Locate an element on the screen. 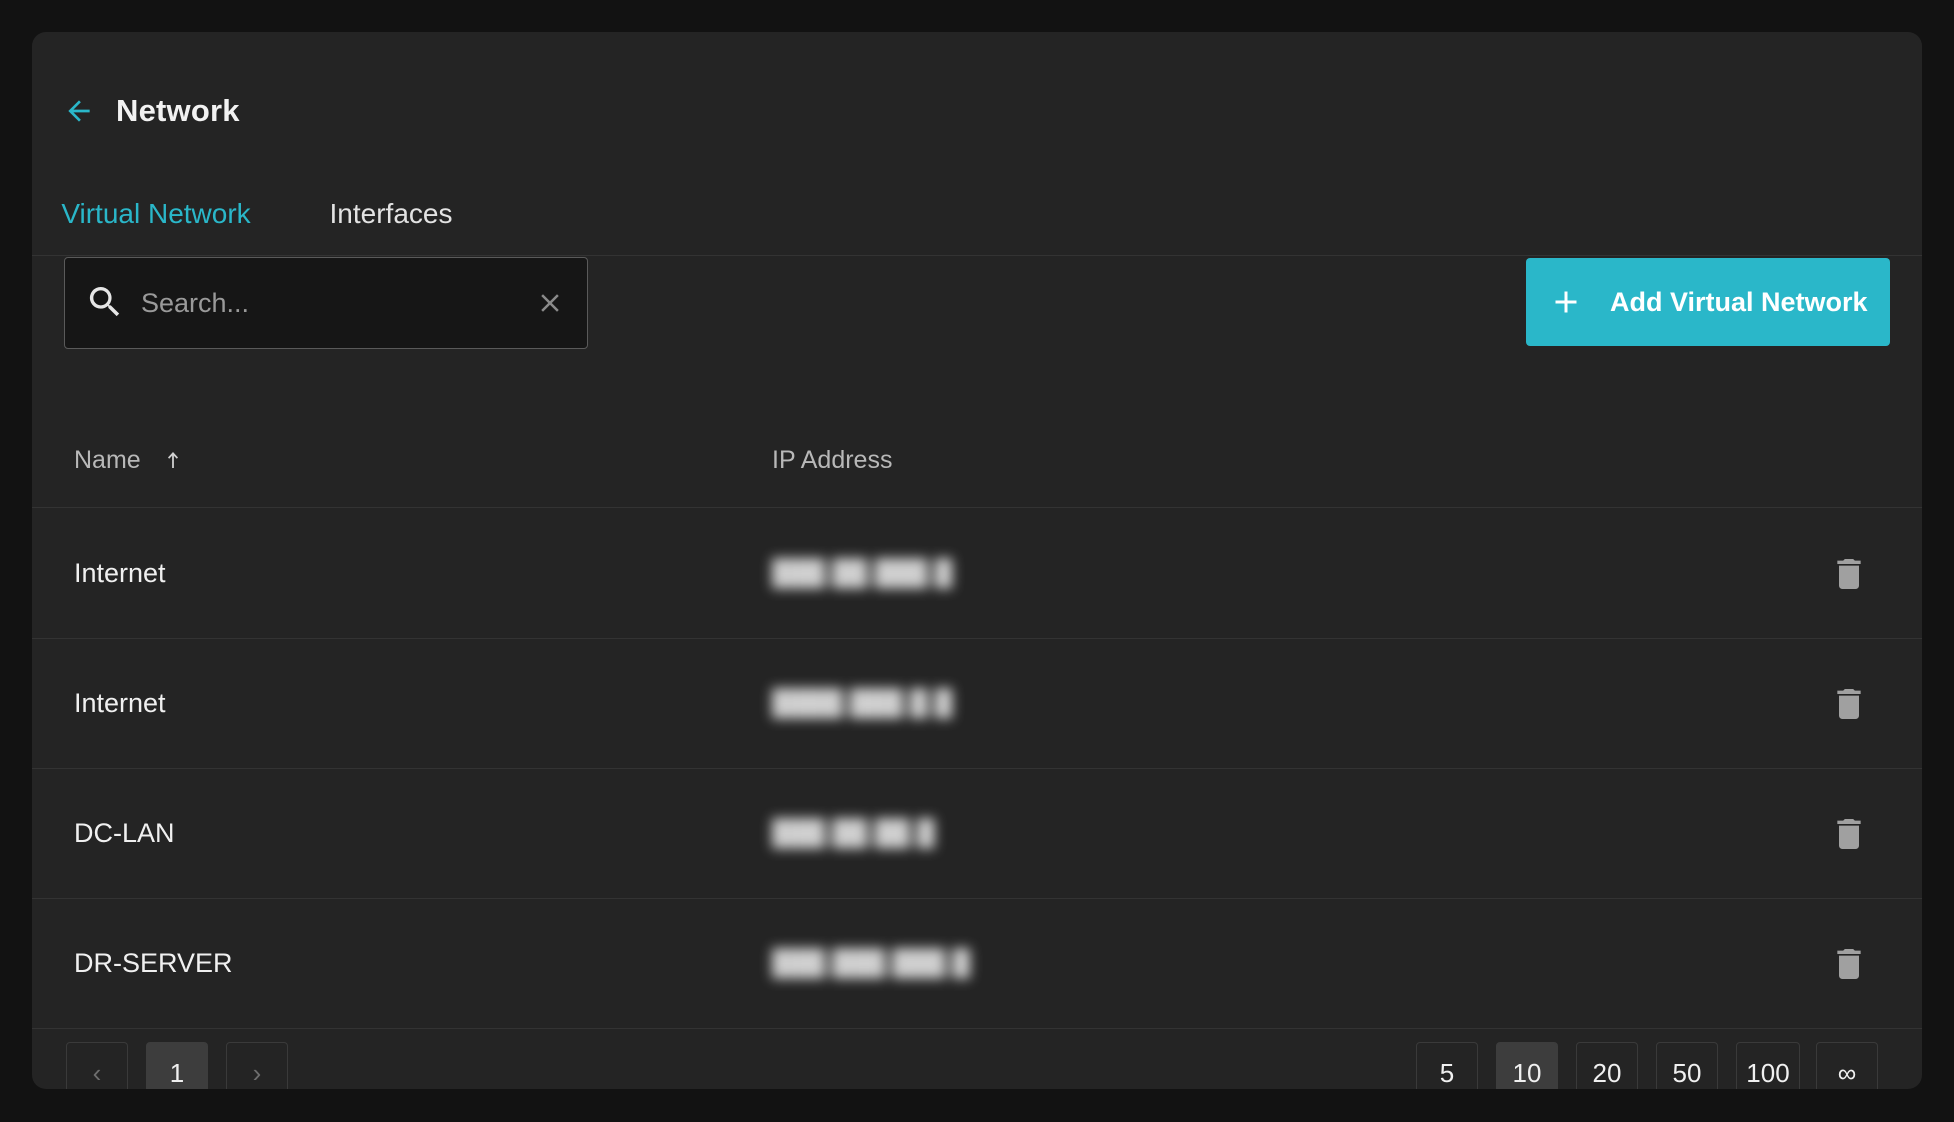 This screenshot has height=1122, width=1954. column-header-name: Name is located at coordinates (128, 460).